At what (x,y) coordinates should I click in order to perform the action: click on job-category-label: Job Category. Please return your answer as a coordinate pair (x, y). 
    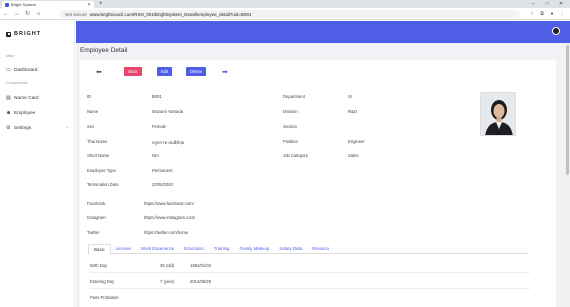
    Looking at the image, I should click on (295, 155).